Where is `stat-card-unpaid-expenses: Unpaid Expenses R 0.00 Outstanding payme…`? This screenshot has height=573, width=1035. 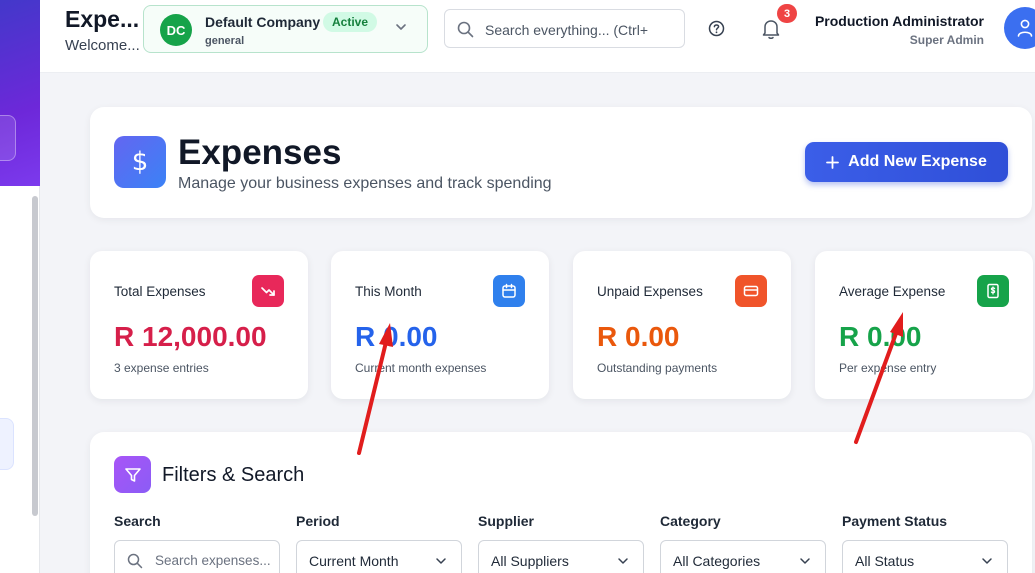
stat-card-unpaid-expenses: Unpaid Expenses R 0.00 Outstanding payme… is located at coordinates (682, 325).